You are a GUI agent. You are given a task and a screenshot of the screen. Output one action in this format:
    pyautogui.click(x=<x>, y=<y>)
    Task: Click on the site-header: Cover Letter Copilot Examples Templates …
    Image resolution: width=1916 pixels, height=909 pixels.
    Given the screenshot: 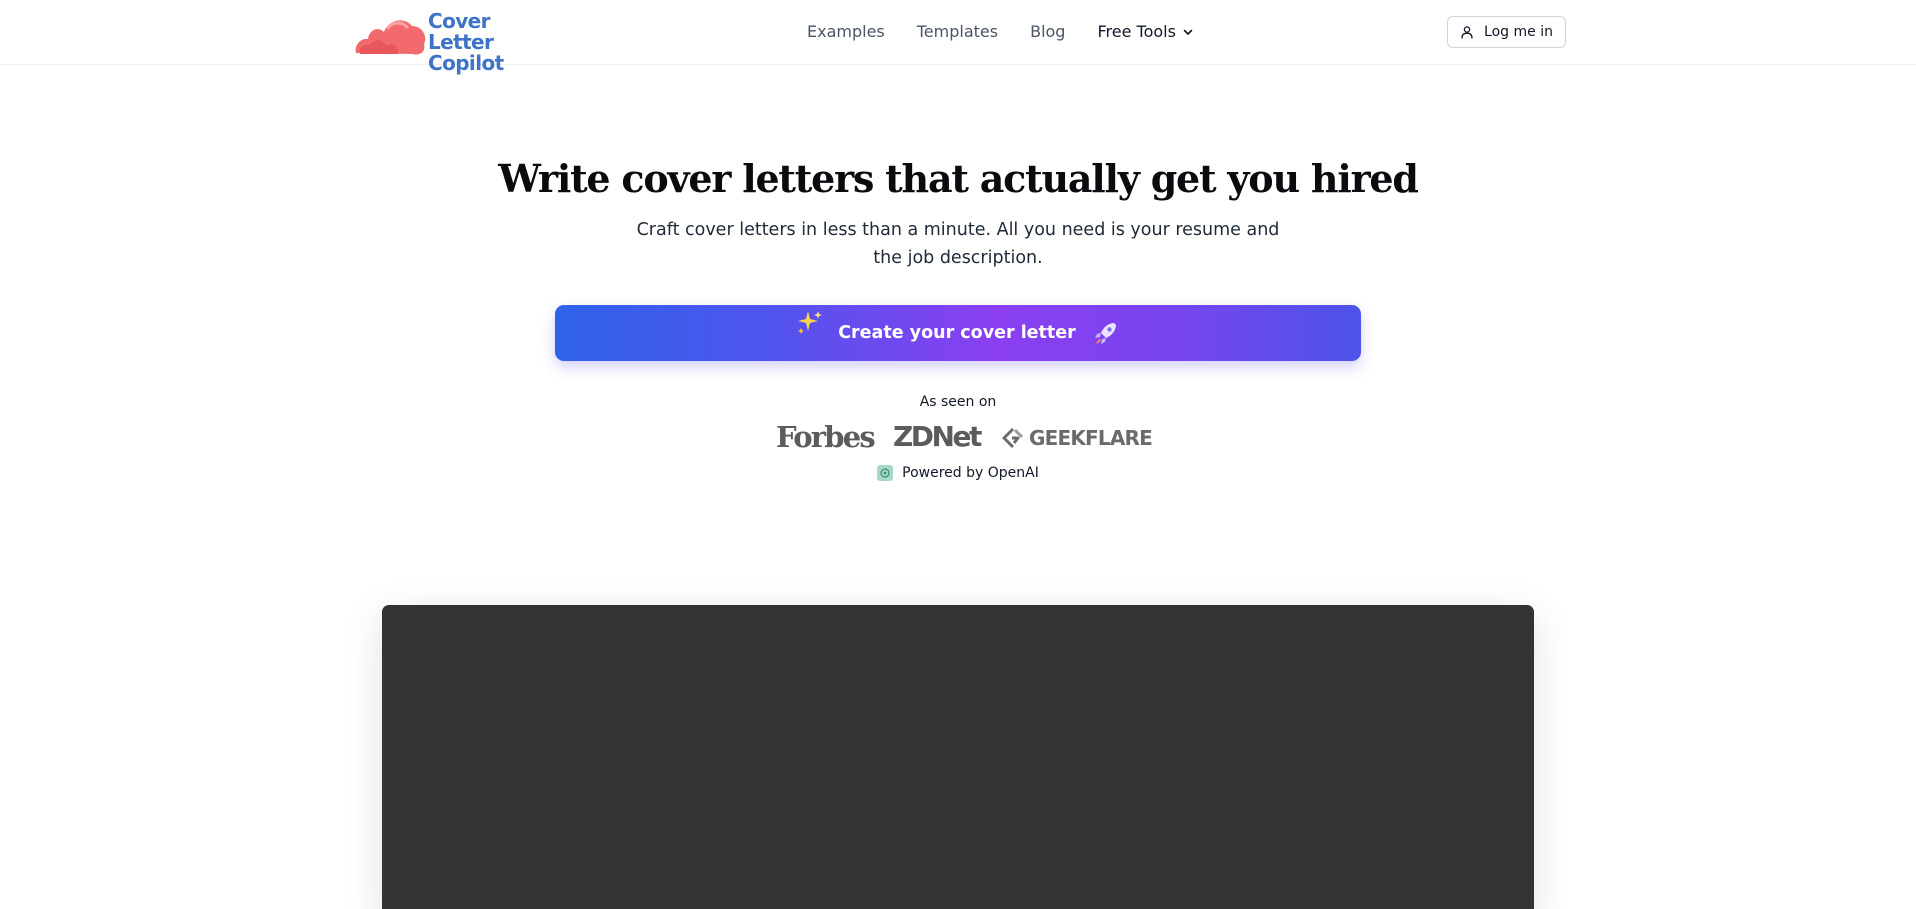 What is the action you would take?
    pyautogui.click(x=958, y=37)
    